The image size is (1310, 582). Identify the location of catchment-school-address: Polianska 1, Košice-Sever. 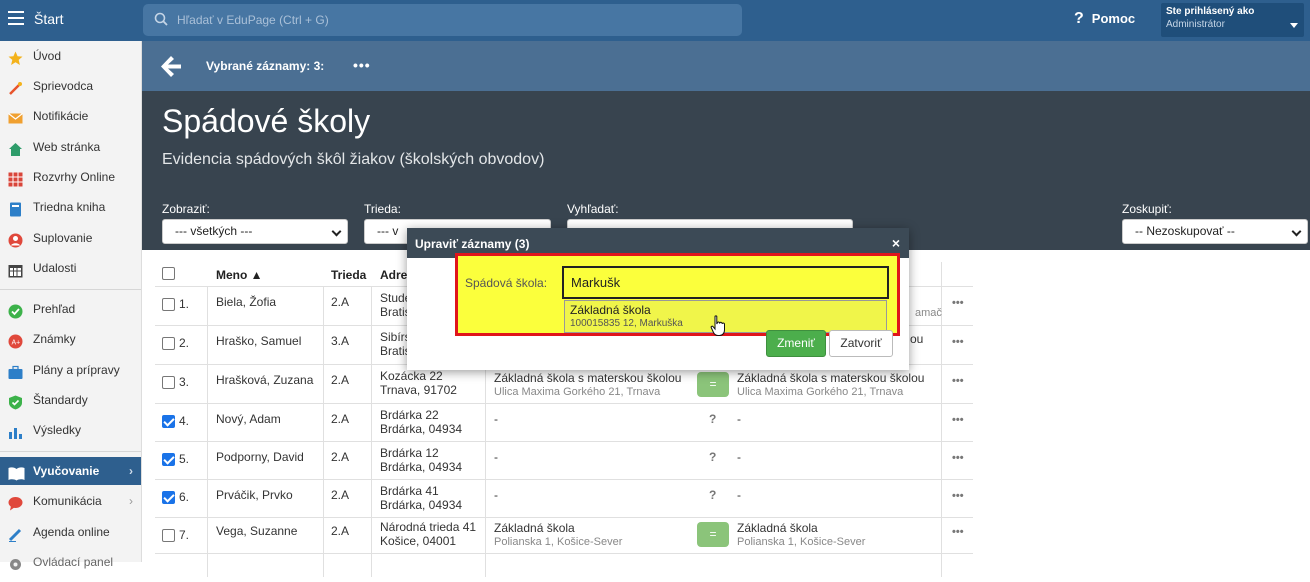
(558, 542).